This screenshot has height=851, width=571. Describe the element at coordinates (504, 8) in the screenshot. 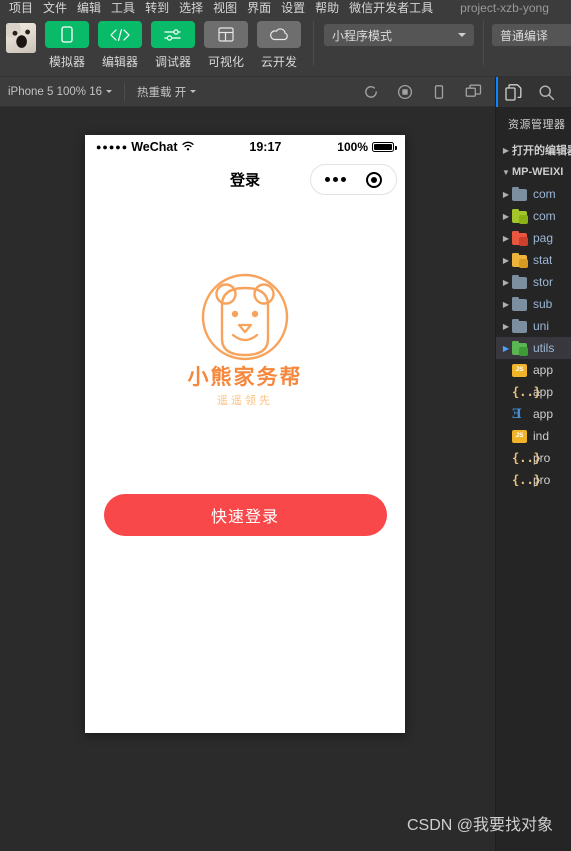

I see `project-title: project-xzb-yong` at that location.